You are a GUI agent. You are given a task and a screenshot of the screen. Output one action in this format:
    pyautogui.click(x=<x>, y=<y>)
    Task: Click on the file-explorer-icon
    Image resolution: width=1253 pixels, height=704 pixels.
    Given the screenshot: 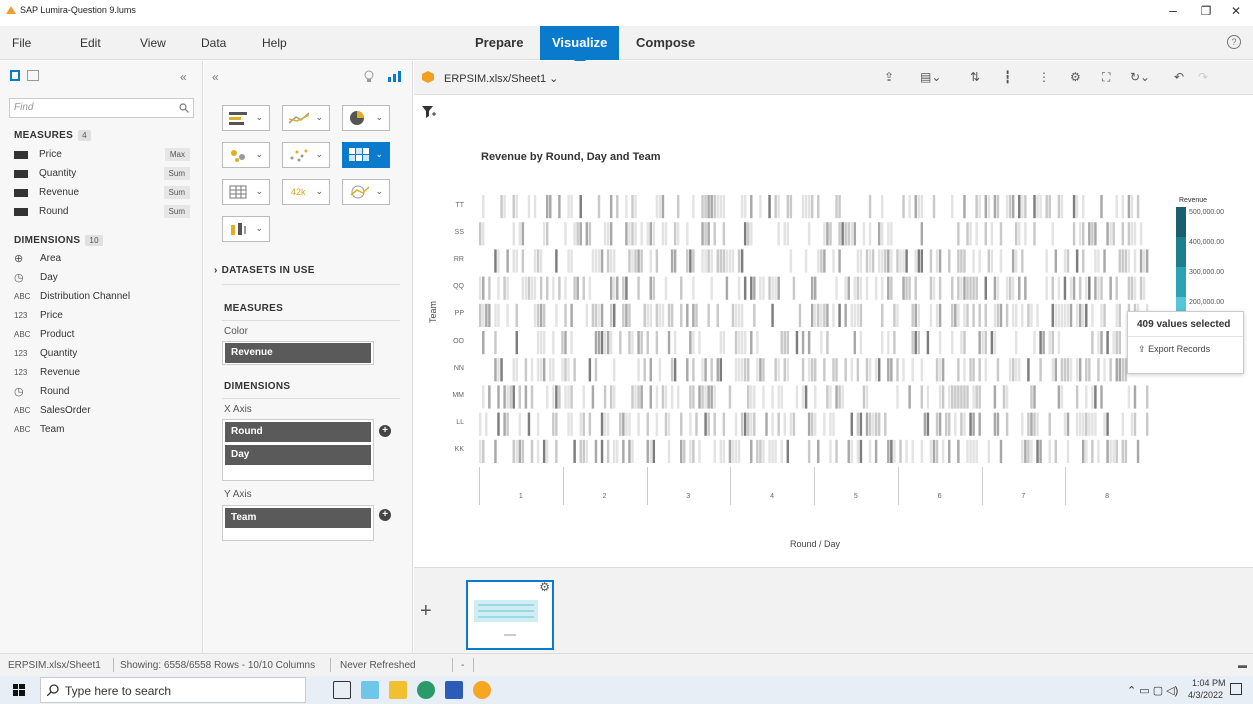 What is the action you would take?
    pyautogui.click(x=398, y=690)
    